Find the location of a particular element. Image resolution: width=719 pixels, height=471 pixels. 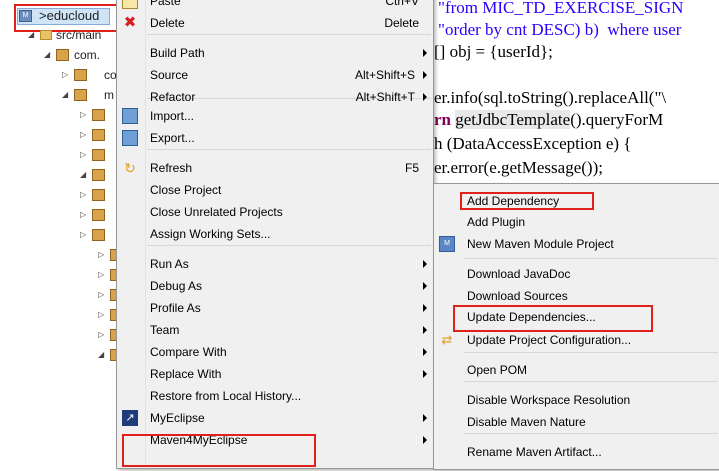

export-icon is located at coordinates (130, 138).